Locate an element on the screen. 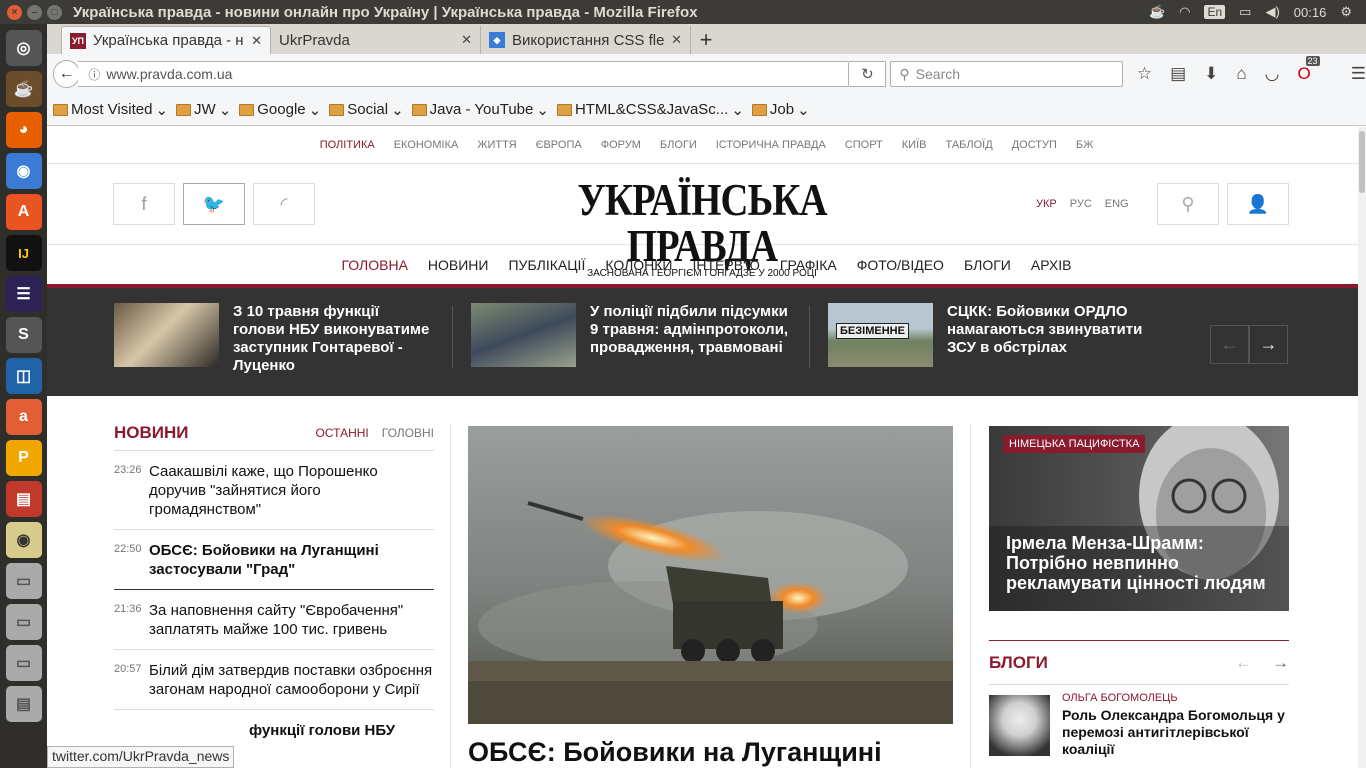 This screenshot has height=768, width=1366. facebook-icon: f is located at coordinates (144, 204).